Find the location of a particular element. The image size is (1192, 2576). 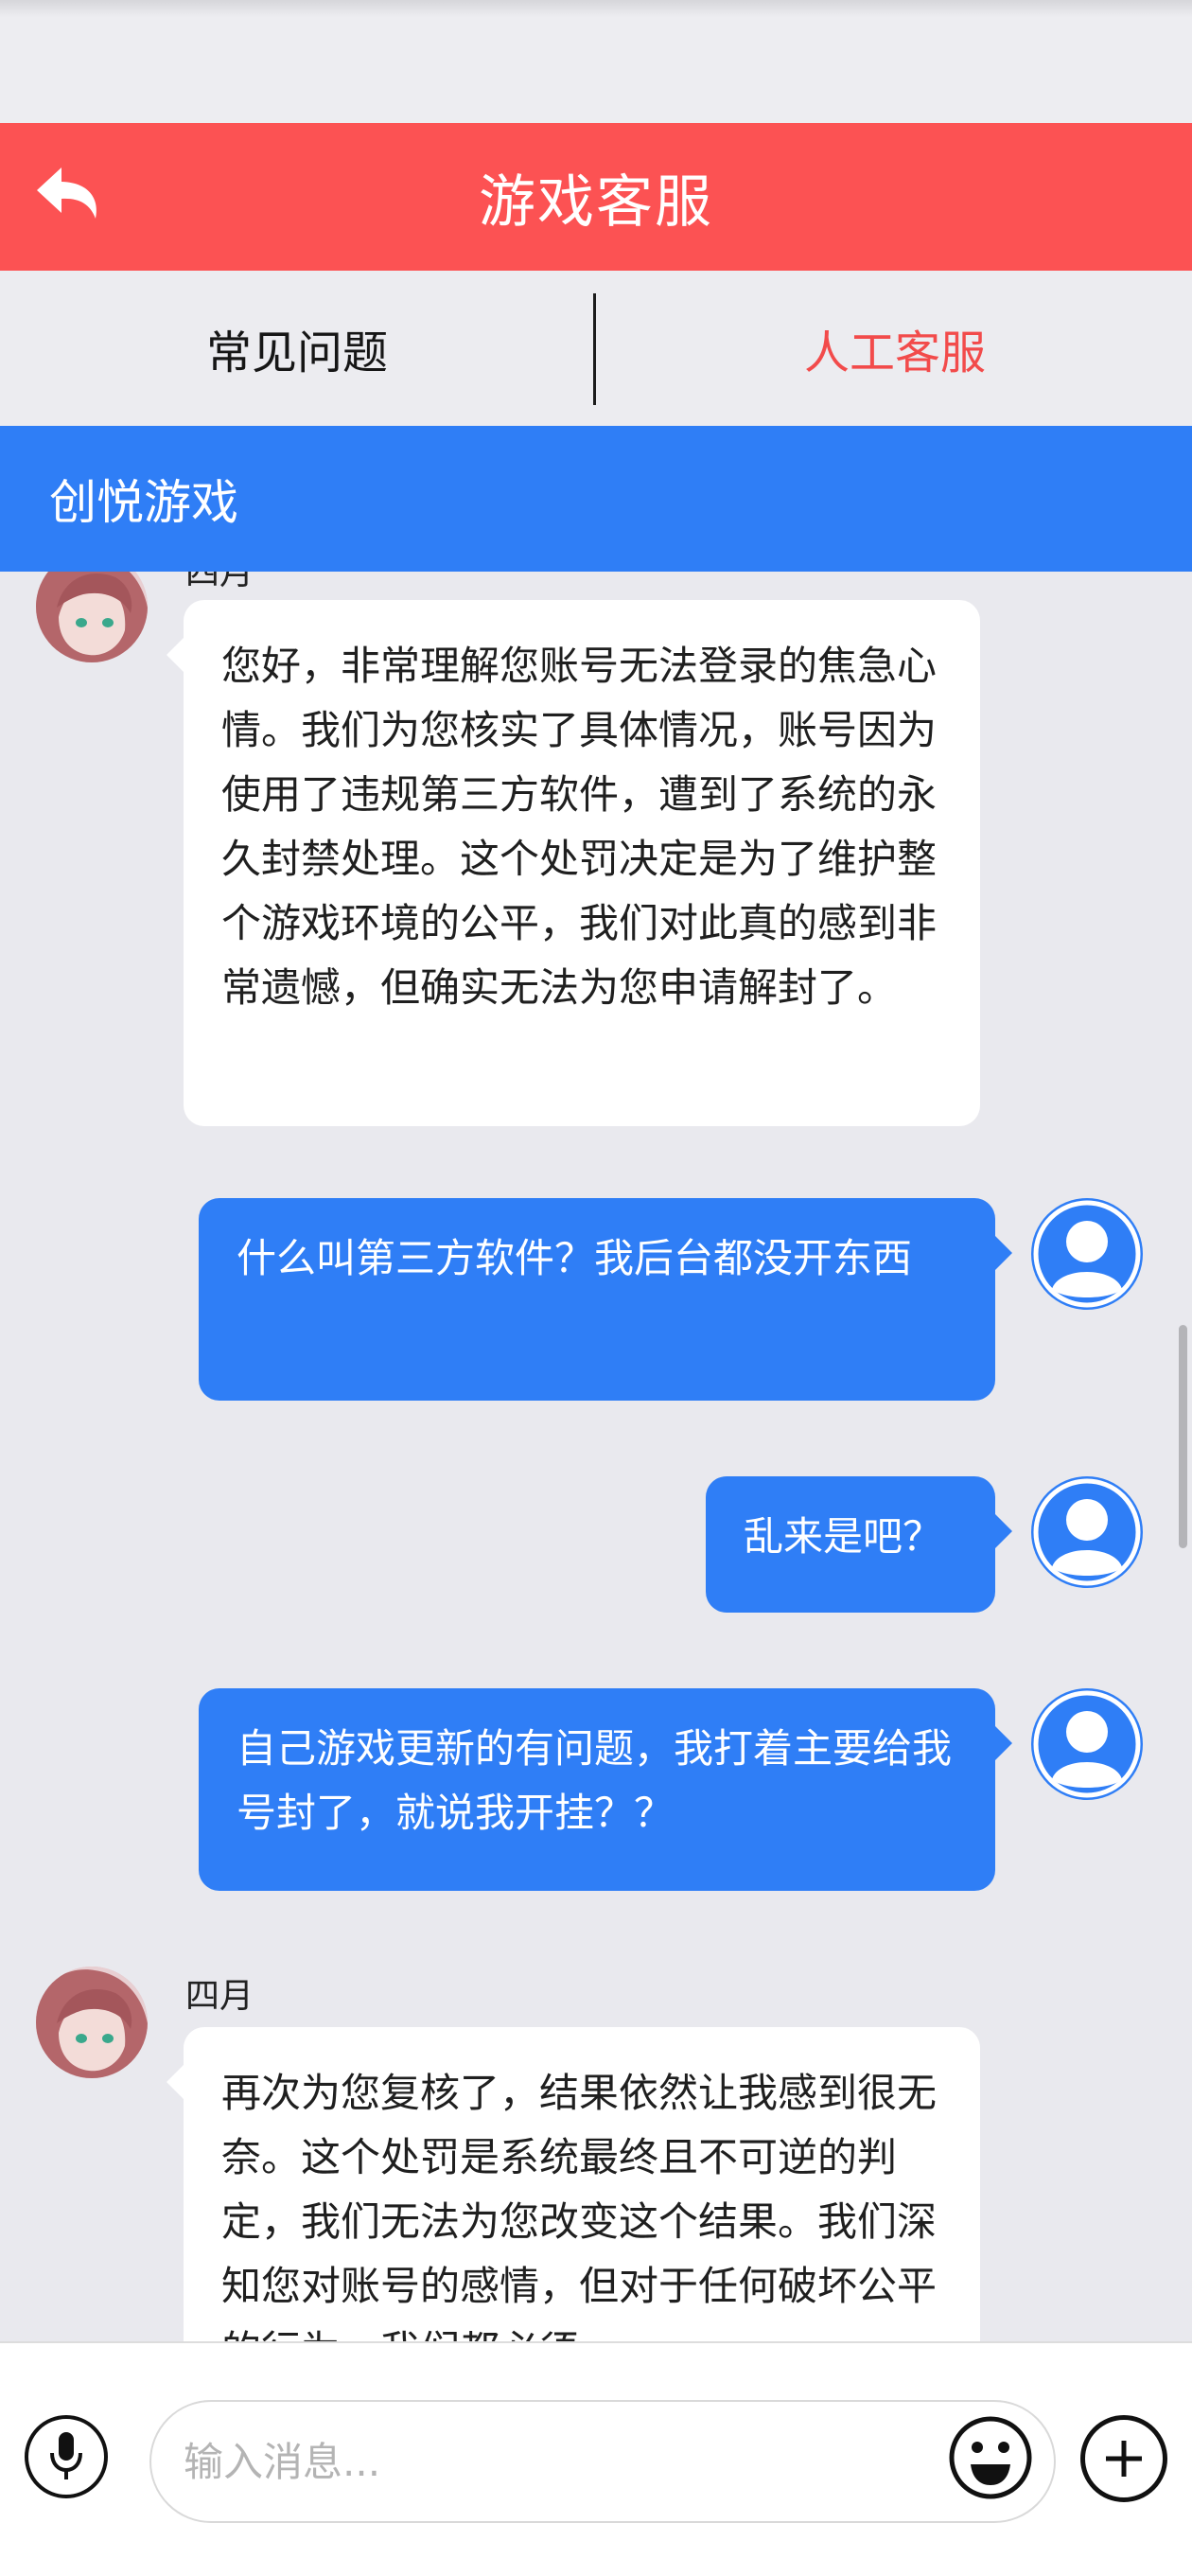

group-header: 创悦游戏 is located at coordinates (596, 499).